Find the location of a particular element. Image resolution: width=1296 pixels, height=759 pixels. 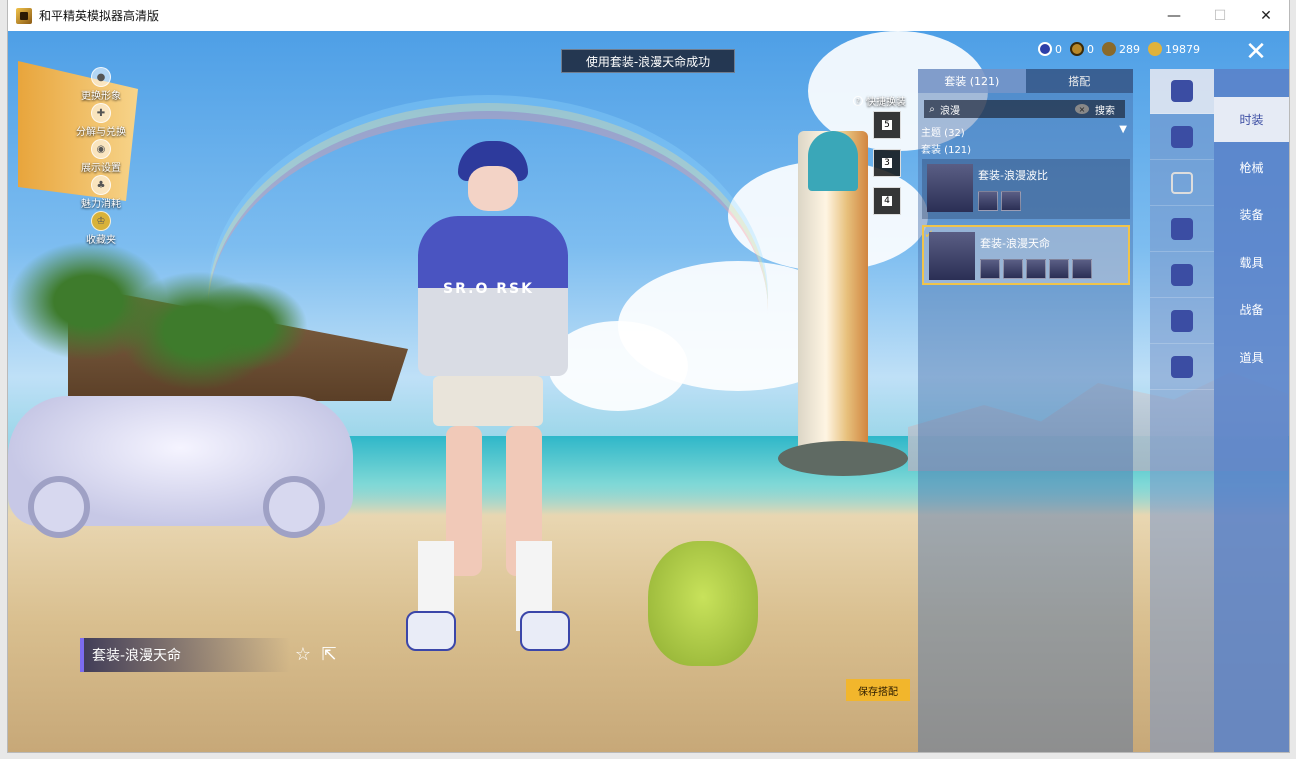

clear-icon: × is located at coordinates (1082, 109).